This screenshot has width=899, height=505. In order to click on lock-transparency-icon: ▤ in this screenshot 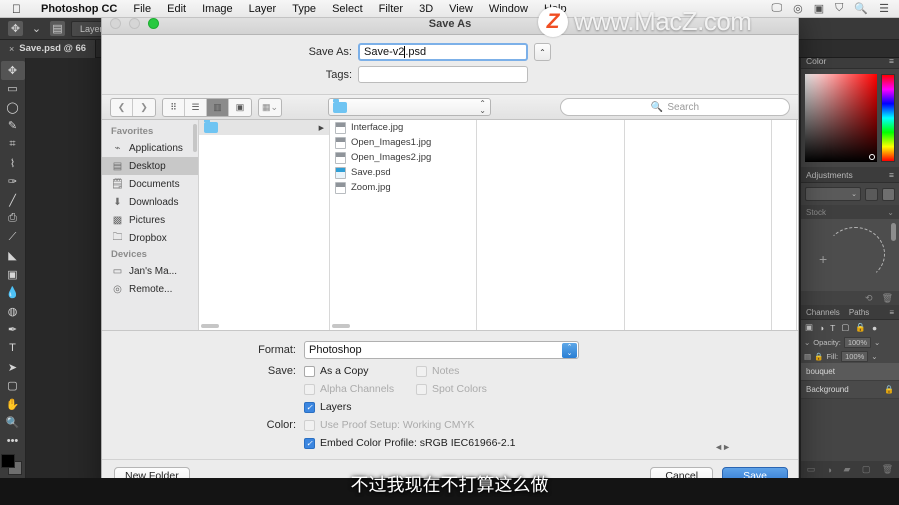, I will do `click(807, 356)`.